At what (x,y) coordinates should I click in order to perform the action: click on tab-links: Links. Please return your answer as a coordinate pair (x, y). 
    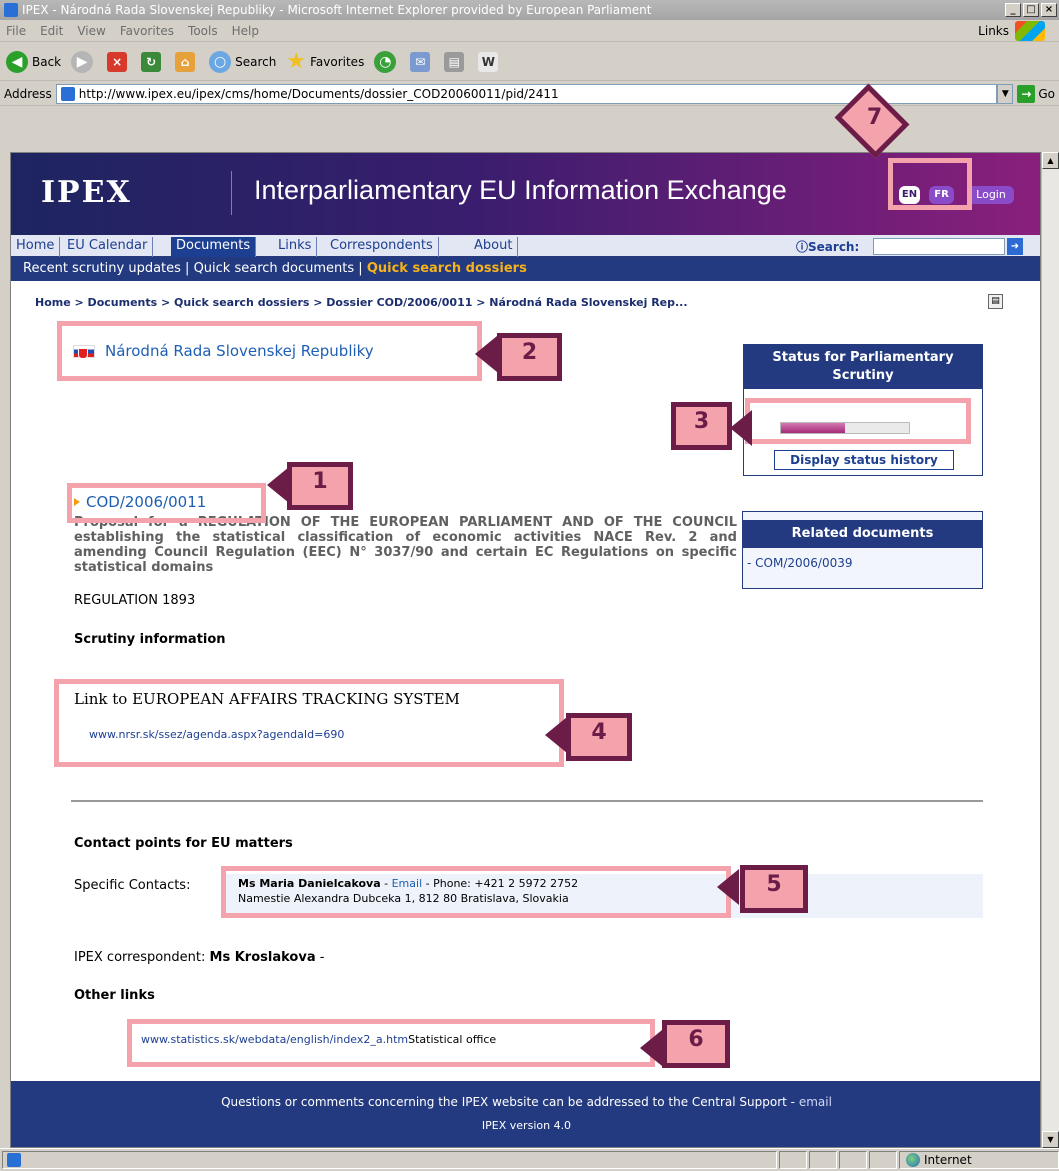
    Looking at the image, I should click on (295, 247).